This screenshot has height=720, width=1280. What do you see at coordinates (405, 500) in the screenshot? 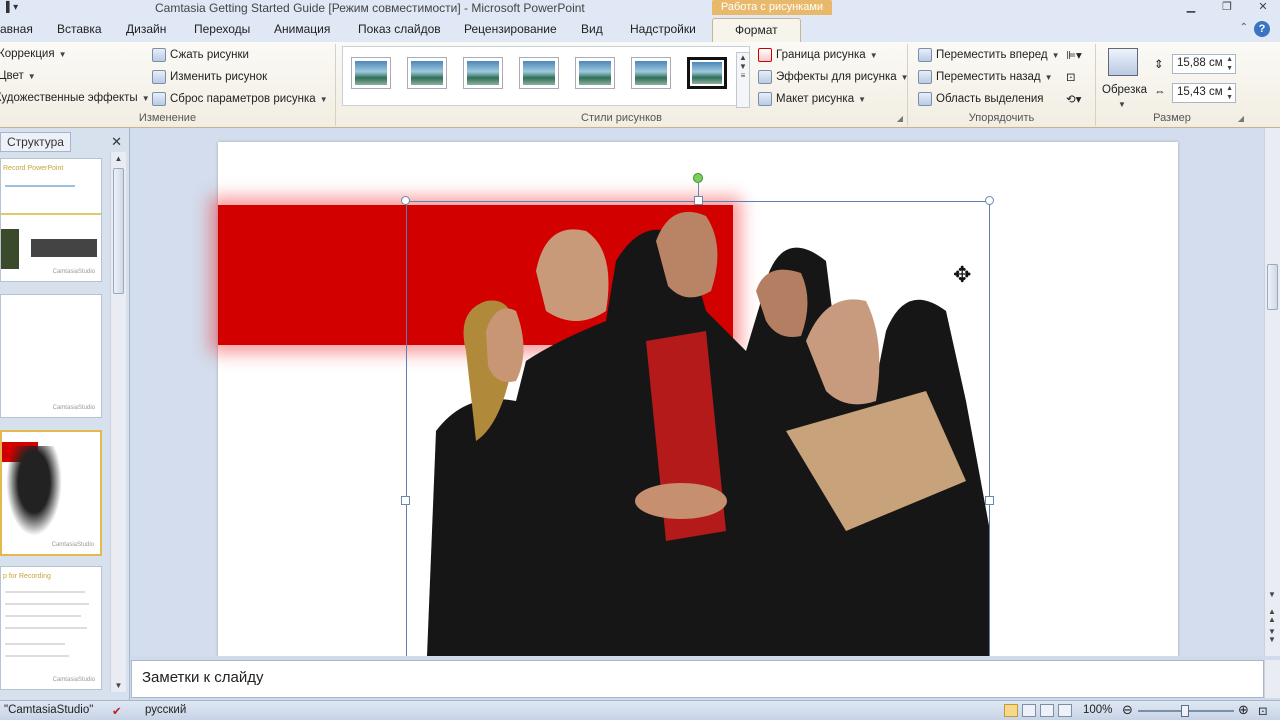
I see `resize-handle-w` at bounding box center [405, 500].